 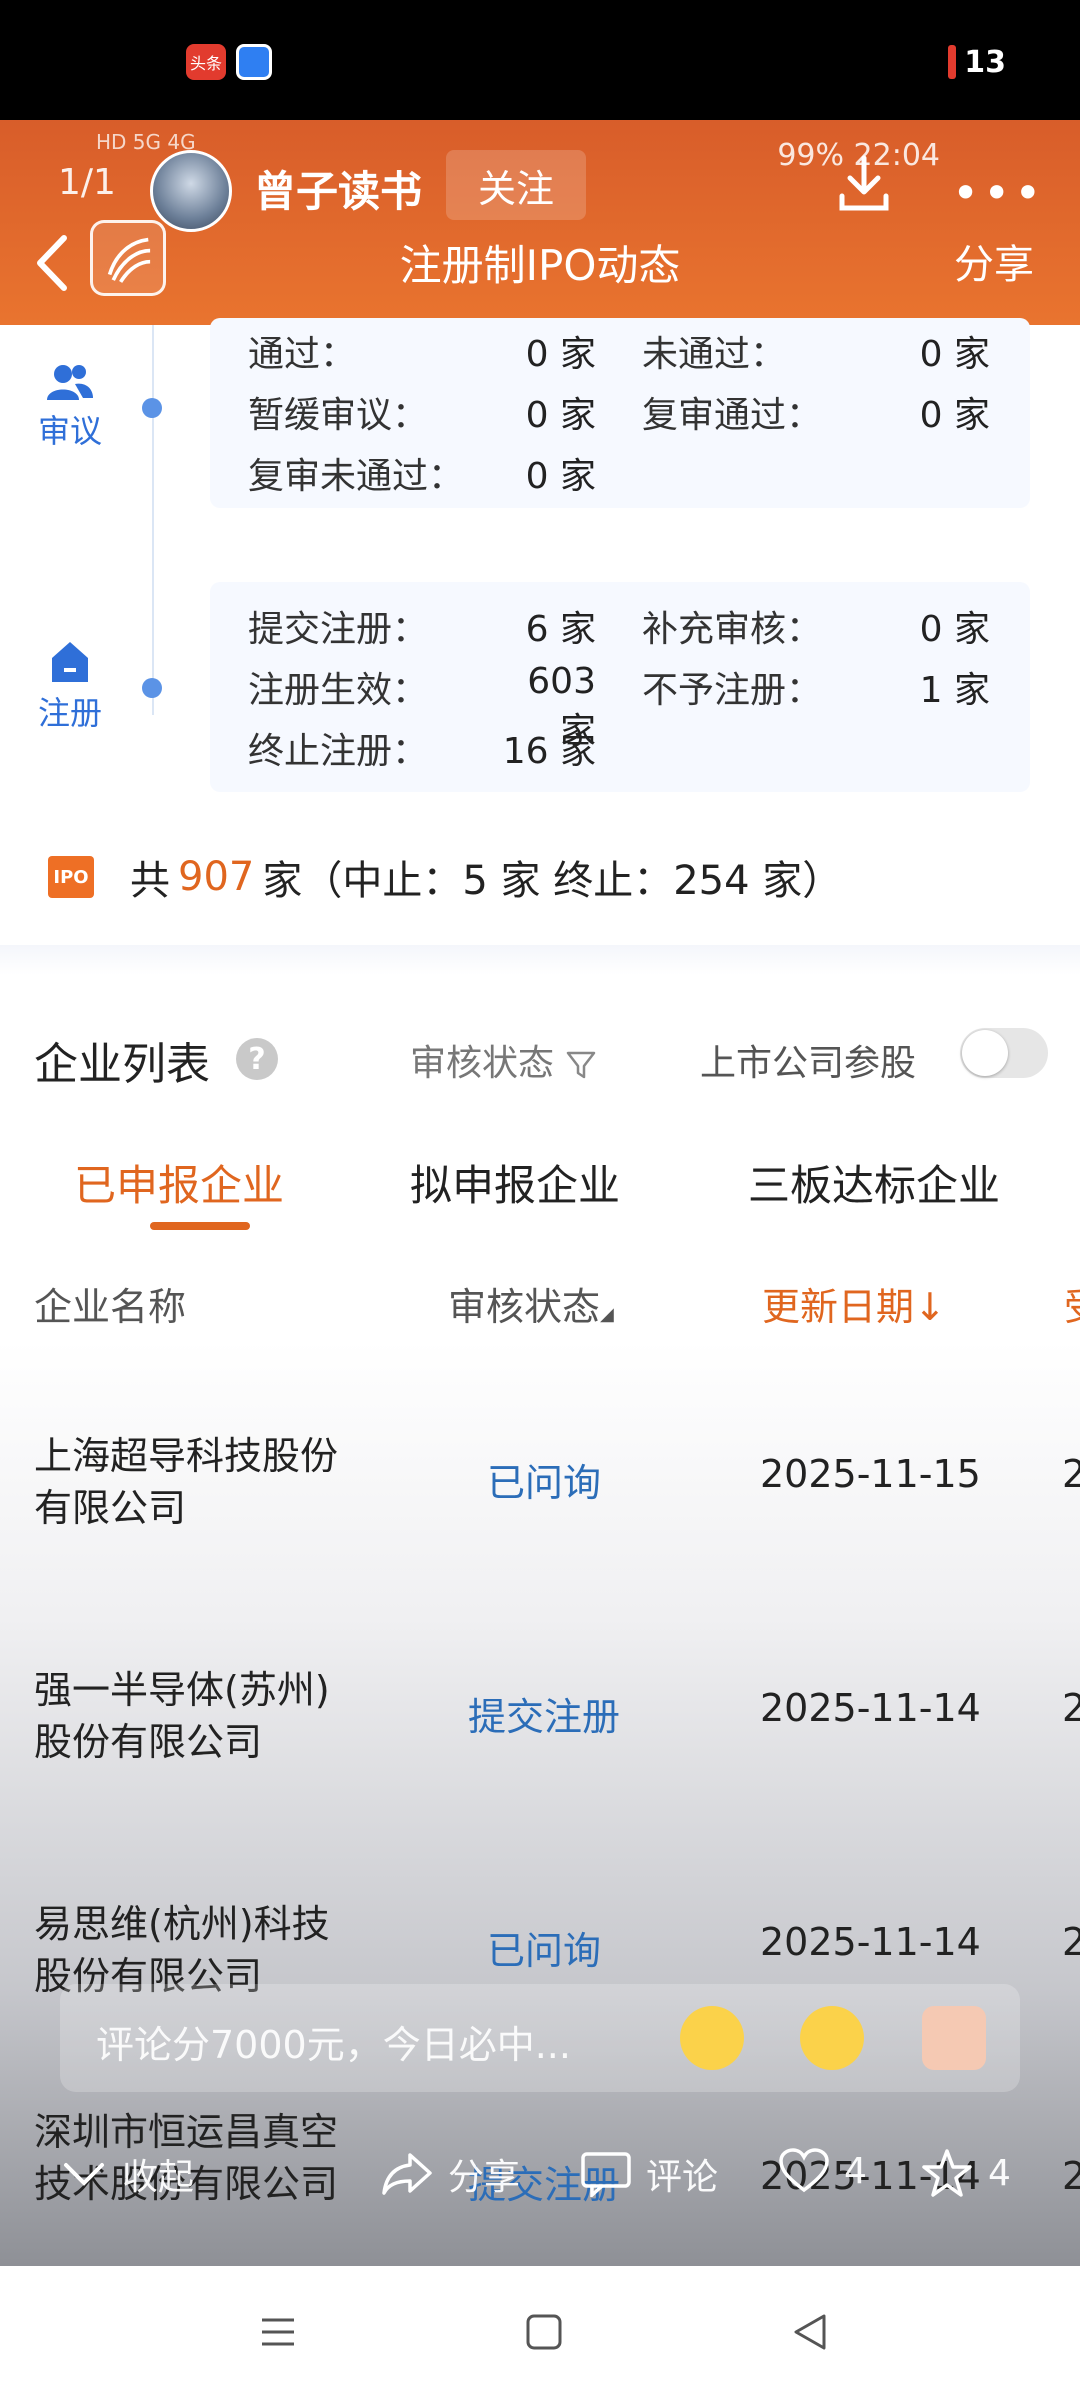 What do you see at coordinates (110, 1307) in the screenshot?
I see `column-company-name: 企业名称` at bounding box center [110, 1307].